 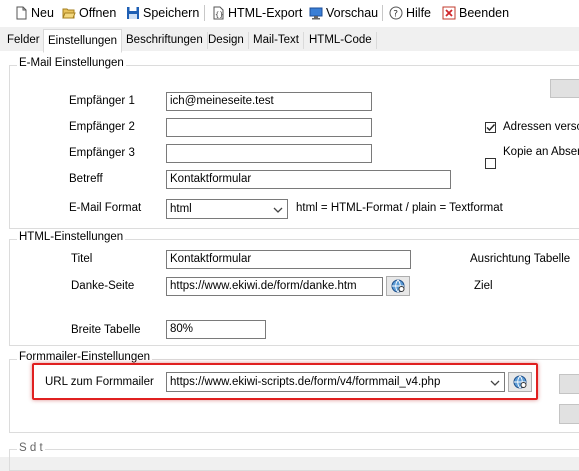 I want to click on html-export-icon: {}, so click(x=218, y=13).